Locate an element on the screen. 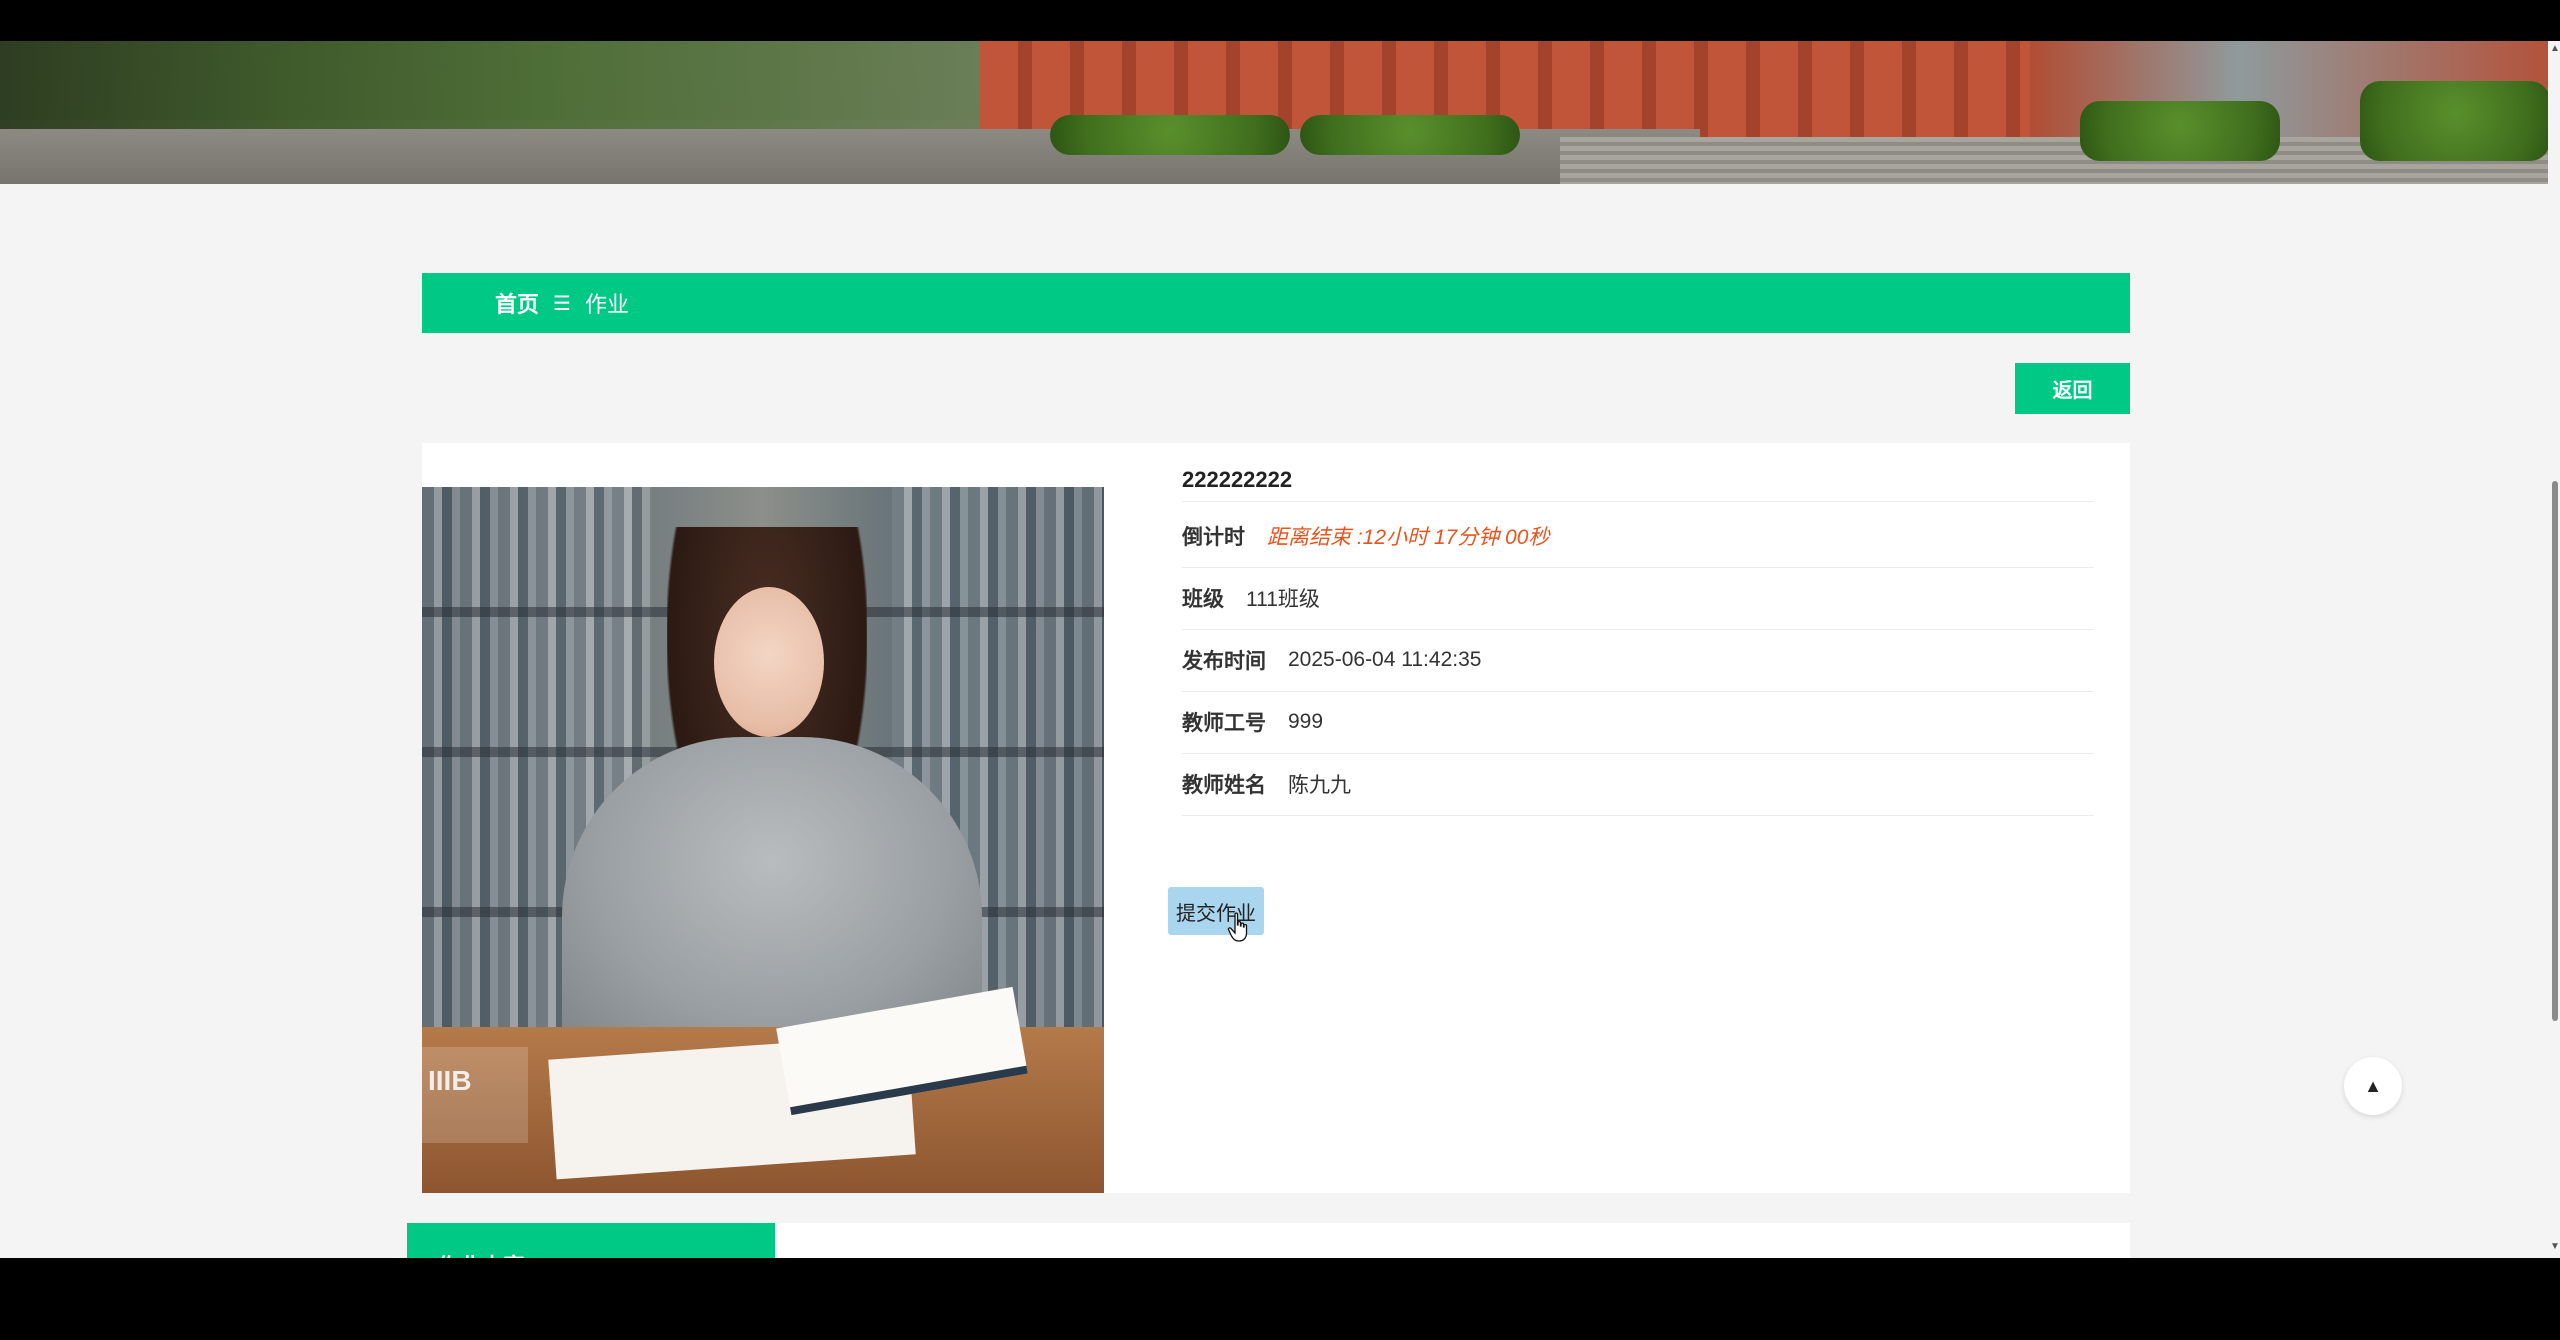 Image resolution: width=2560 pixels, height=1340 pixels. homework-content-panel is located at coordinates (1452, 1240).